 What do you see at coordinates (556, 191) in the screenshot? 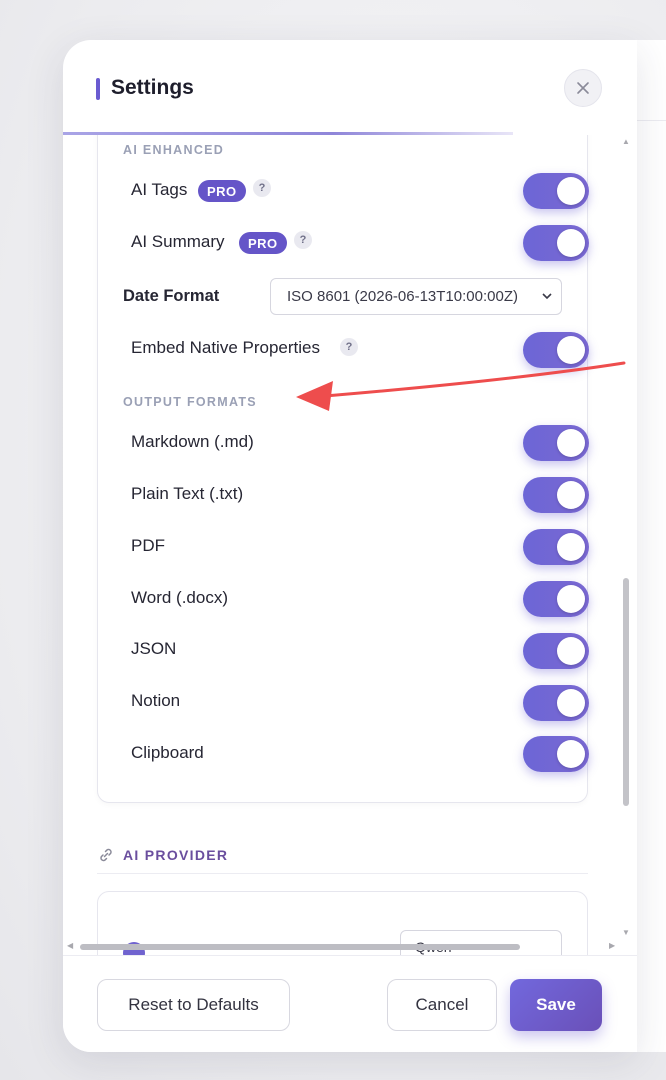
I see `ai-tags-toggle` at bounding box center [556, 191].